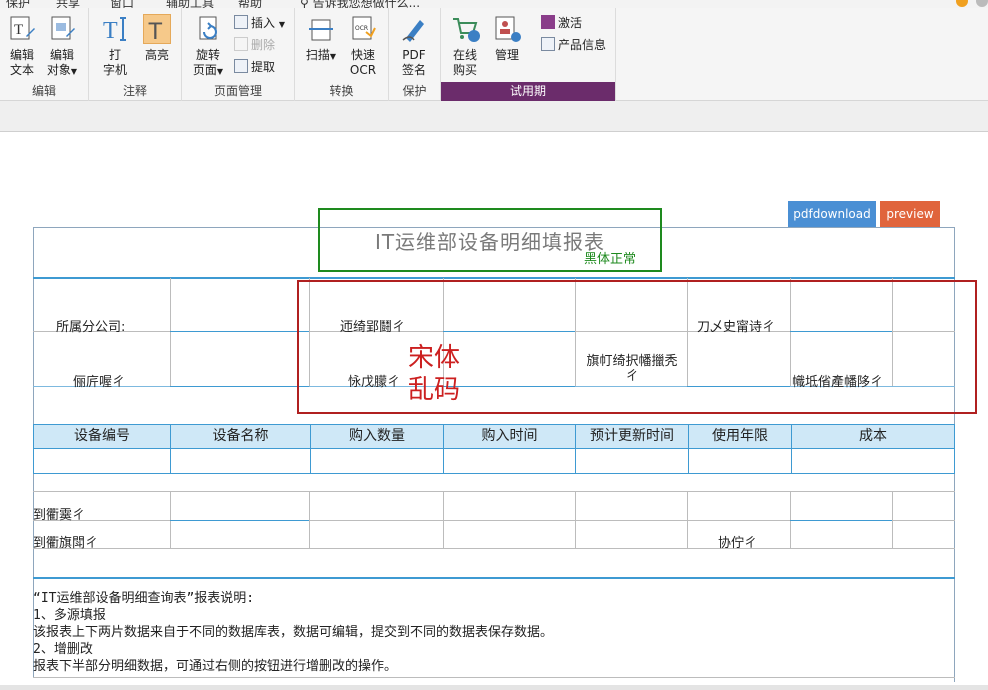  Describe the element at coordinates (570, 23) in the screenshot. I see `activate-label: 激活` at that location.